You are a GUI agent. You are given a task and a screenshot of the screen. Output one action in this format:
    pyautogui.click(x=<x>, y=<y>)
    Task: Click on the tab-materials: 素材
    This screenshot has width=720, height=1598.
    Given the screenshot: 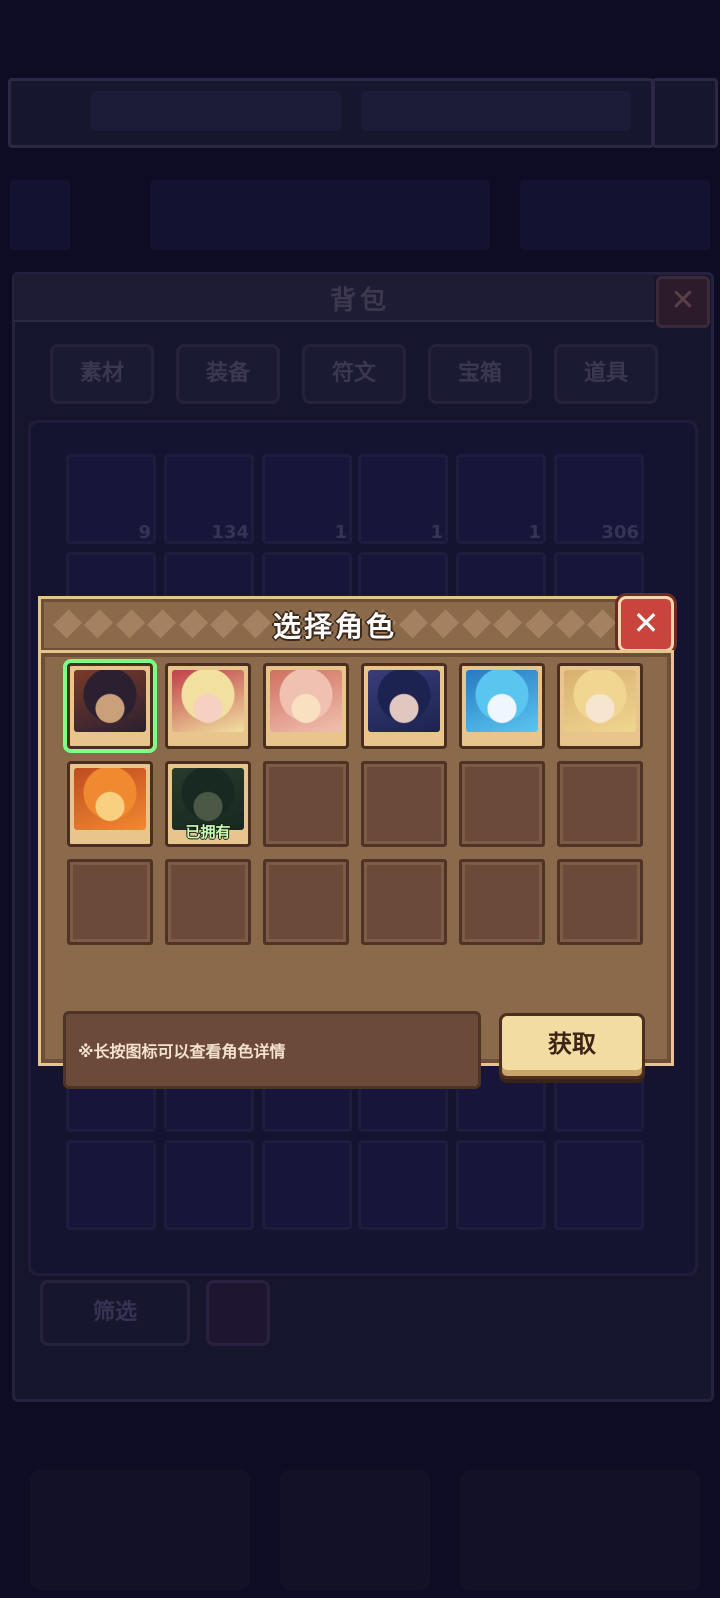 What is the action you would take?
    pyautogui.click(x=102, y=374)
    